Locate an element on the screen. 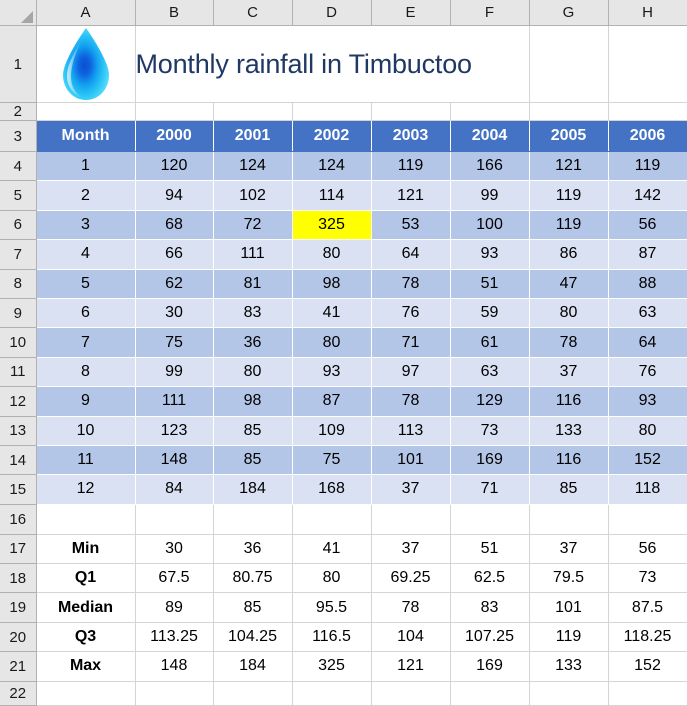  summary-stat-value: 83 is located at coordinates (490, 607).